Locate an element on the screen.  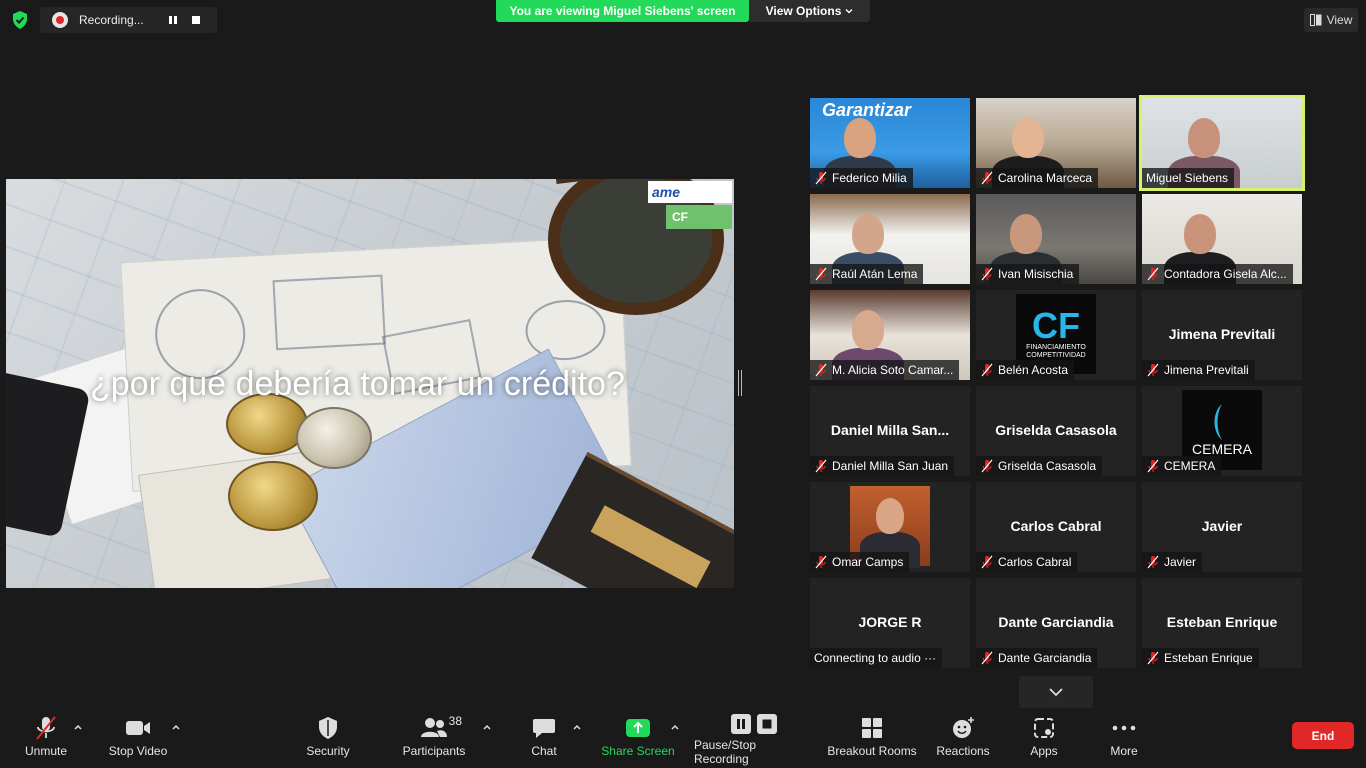
participant-name-label: Jimena Previtali is located at coordinates (1198, 370).